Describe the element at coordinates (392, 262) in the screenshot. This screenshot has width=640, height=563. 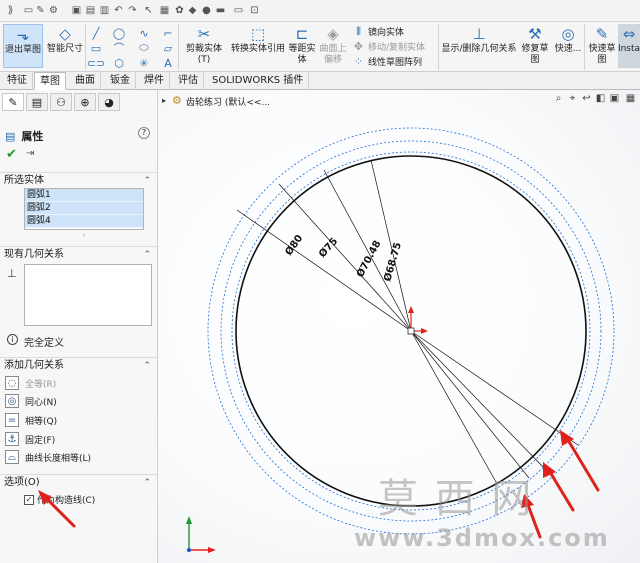
I see `dimension-text-68-75: Ø68.75` at that location.